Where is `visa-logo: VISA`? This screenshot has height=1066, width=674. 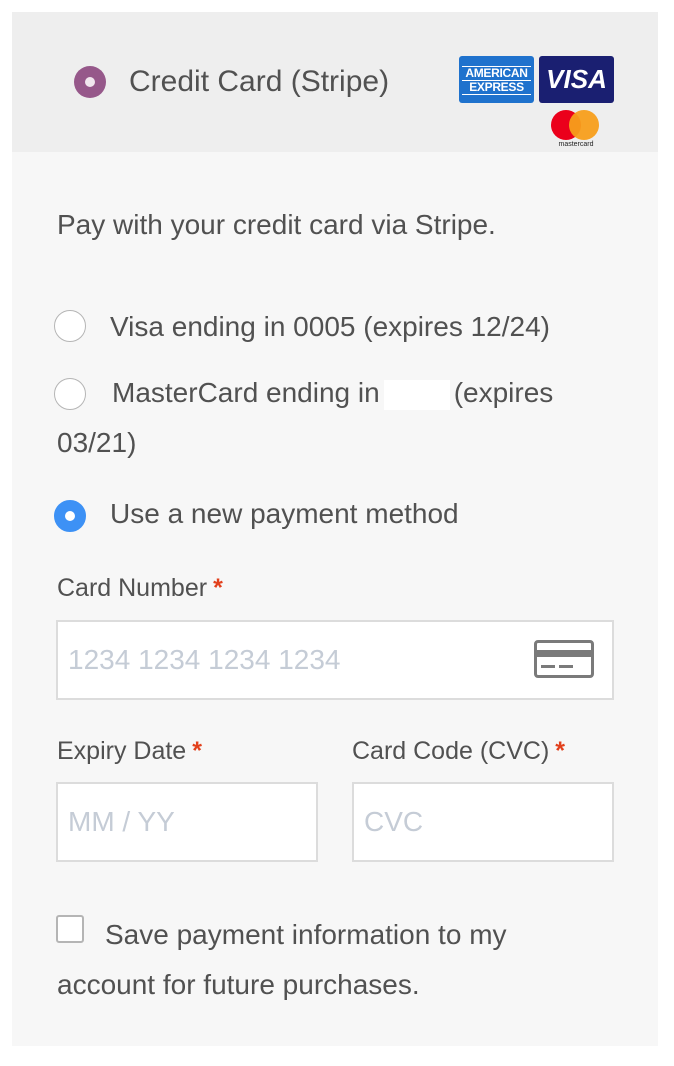
visa-logo: VISA is located at coordinates (576, 79).